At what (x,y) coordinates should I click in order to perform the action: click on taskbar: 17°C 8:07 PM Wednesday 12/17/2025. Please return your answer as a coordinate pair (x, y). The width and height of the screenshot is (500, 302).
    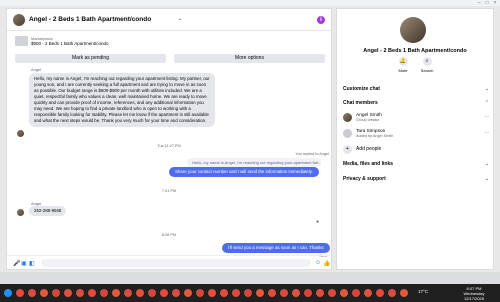
    Looking at the image, I should click on (250, 293).